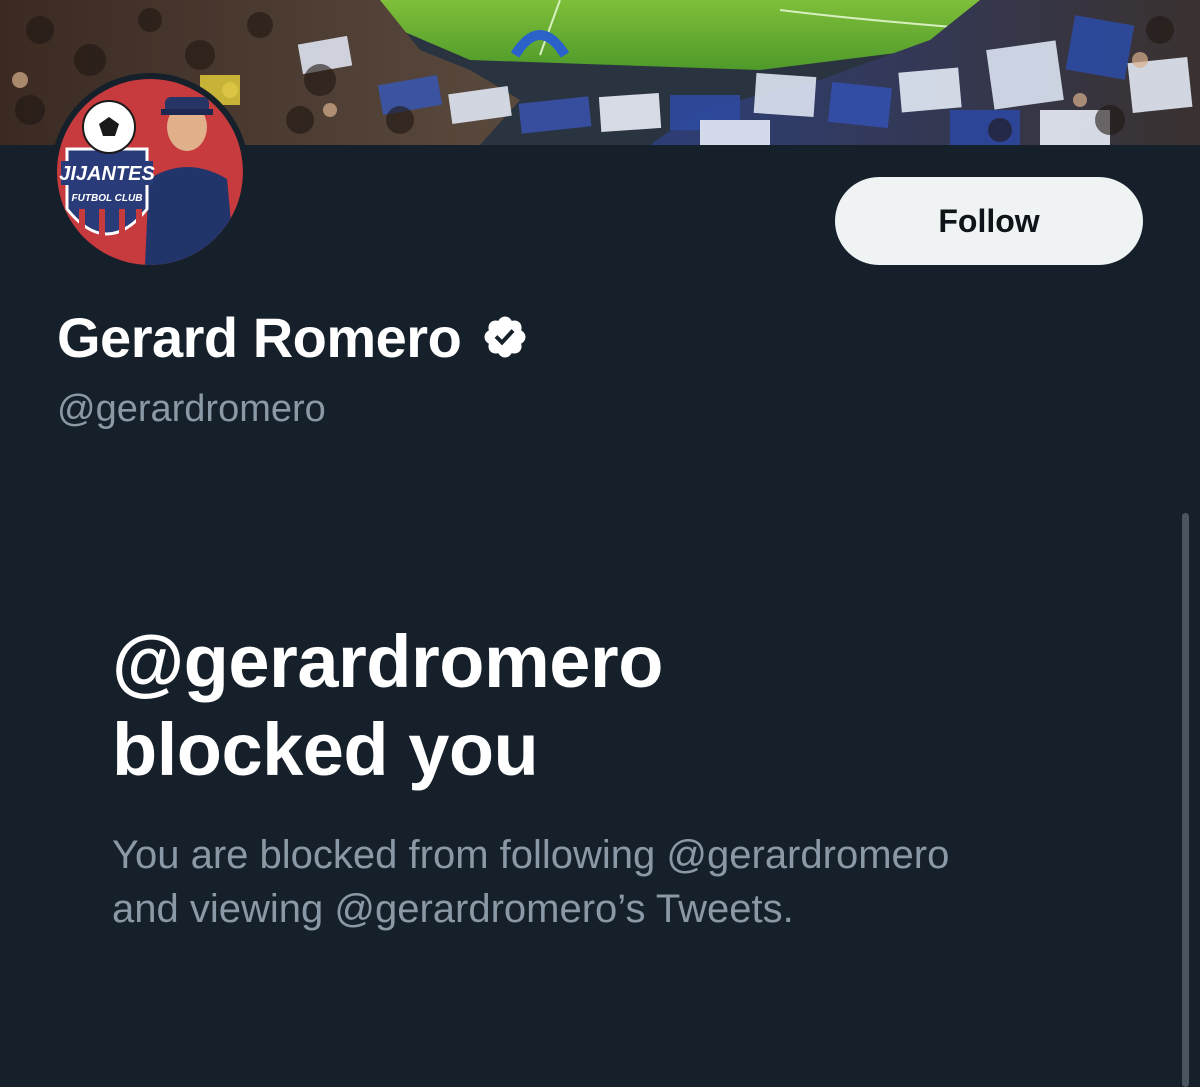  I want to click on verified-badge-icon, so click(505, 337).